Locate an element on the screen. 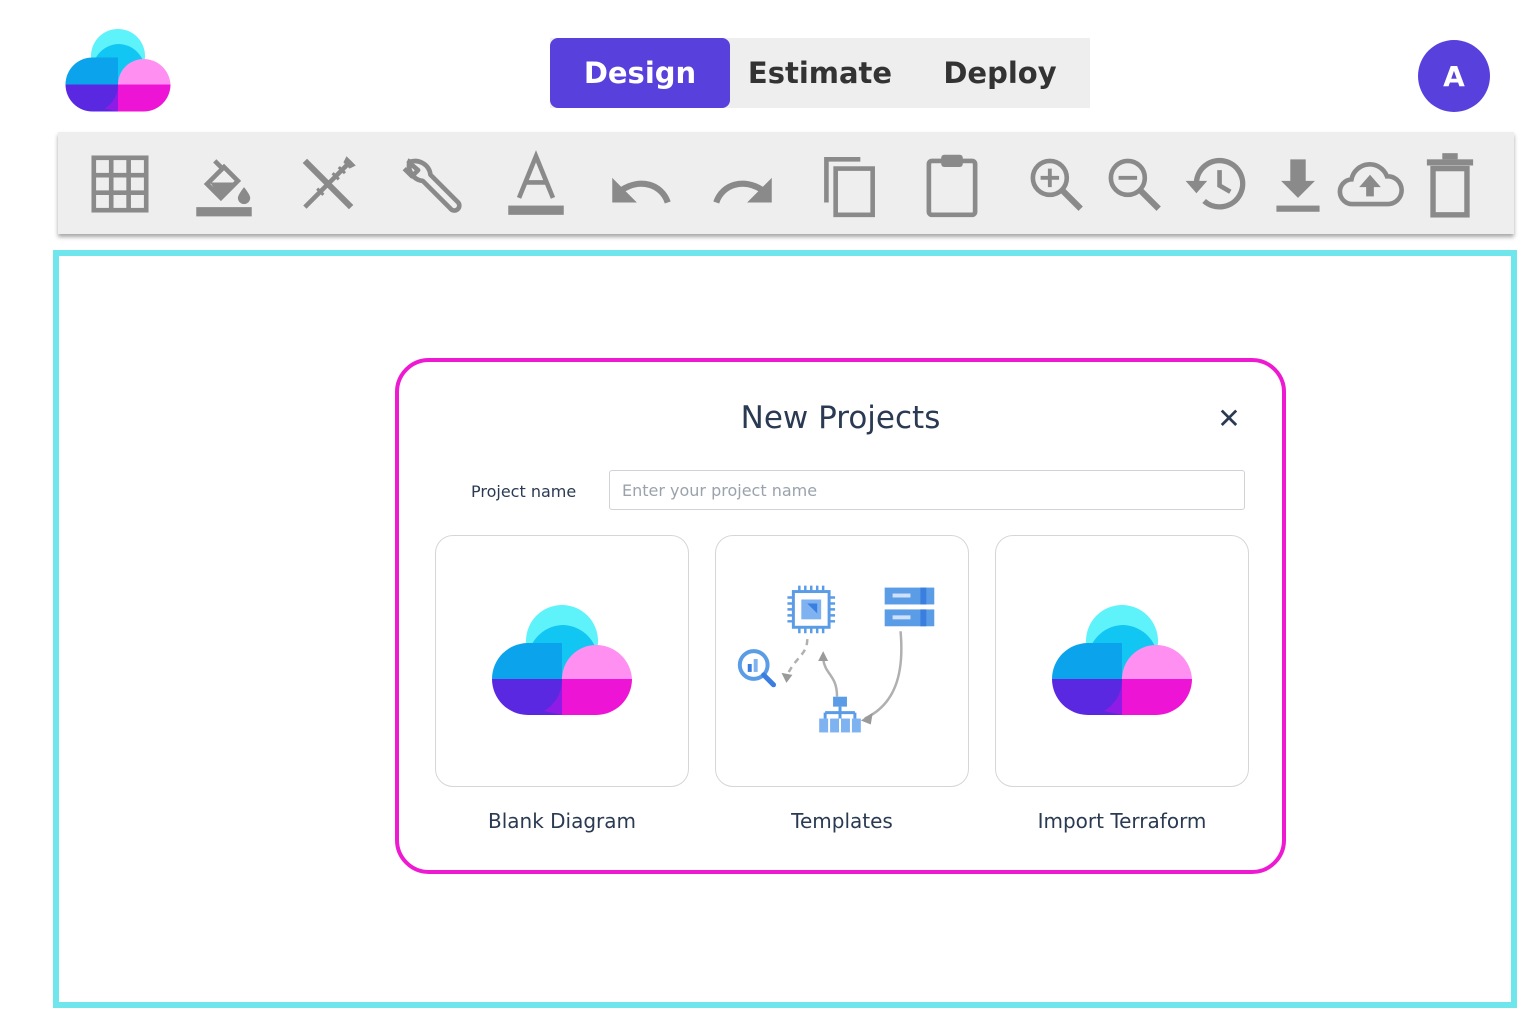 The image size is (1536, 1016). app-logo is located at coordinates (118, 71).